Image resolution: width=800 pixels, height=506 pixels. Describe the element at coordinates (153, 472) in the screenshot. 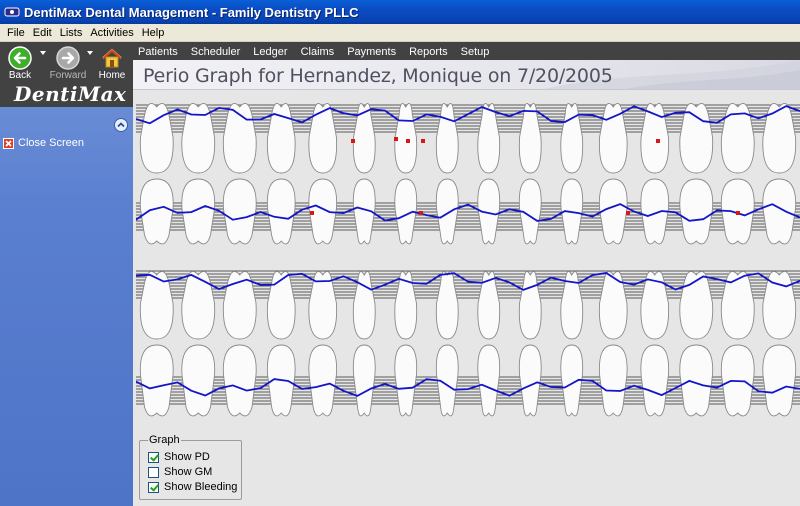

I see `show-gm-checkbox` at that location.